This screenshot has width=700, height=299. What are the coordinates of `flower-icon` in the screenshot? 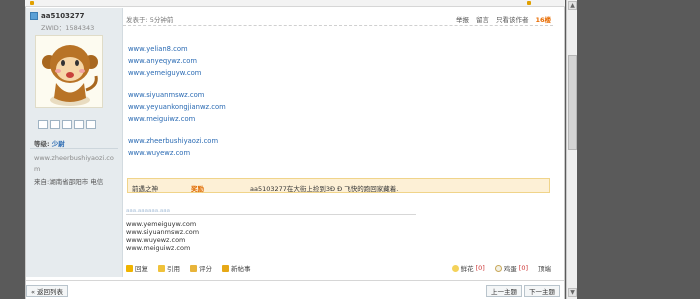 It's located at (455, 268).